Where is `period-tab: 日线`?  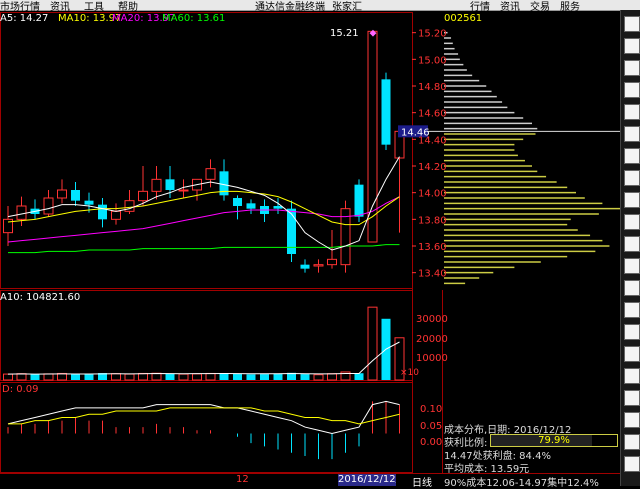 period-tab: 日线 is located at coordinates (422, 481).